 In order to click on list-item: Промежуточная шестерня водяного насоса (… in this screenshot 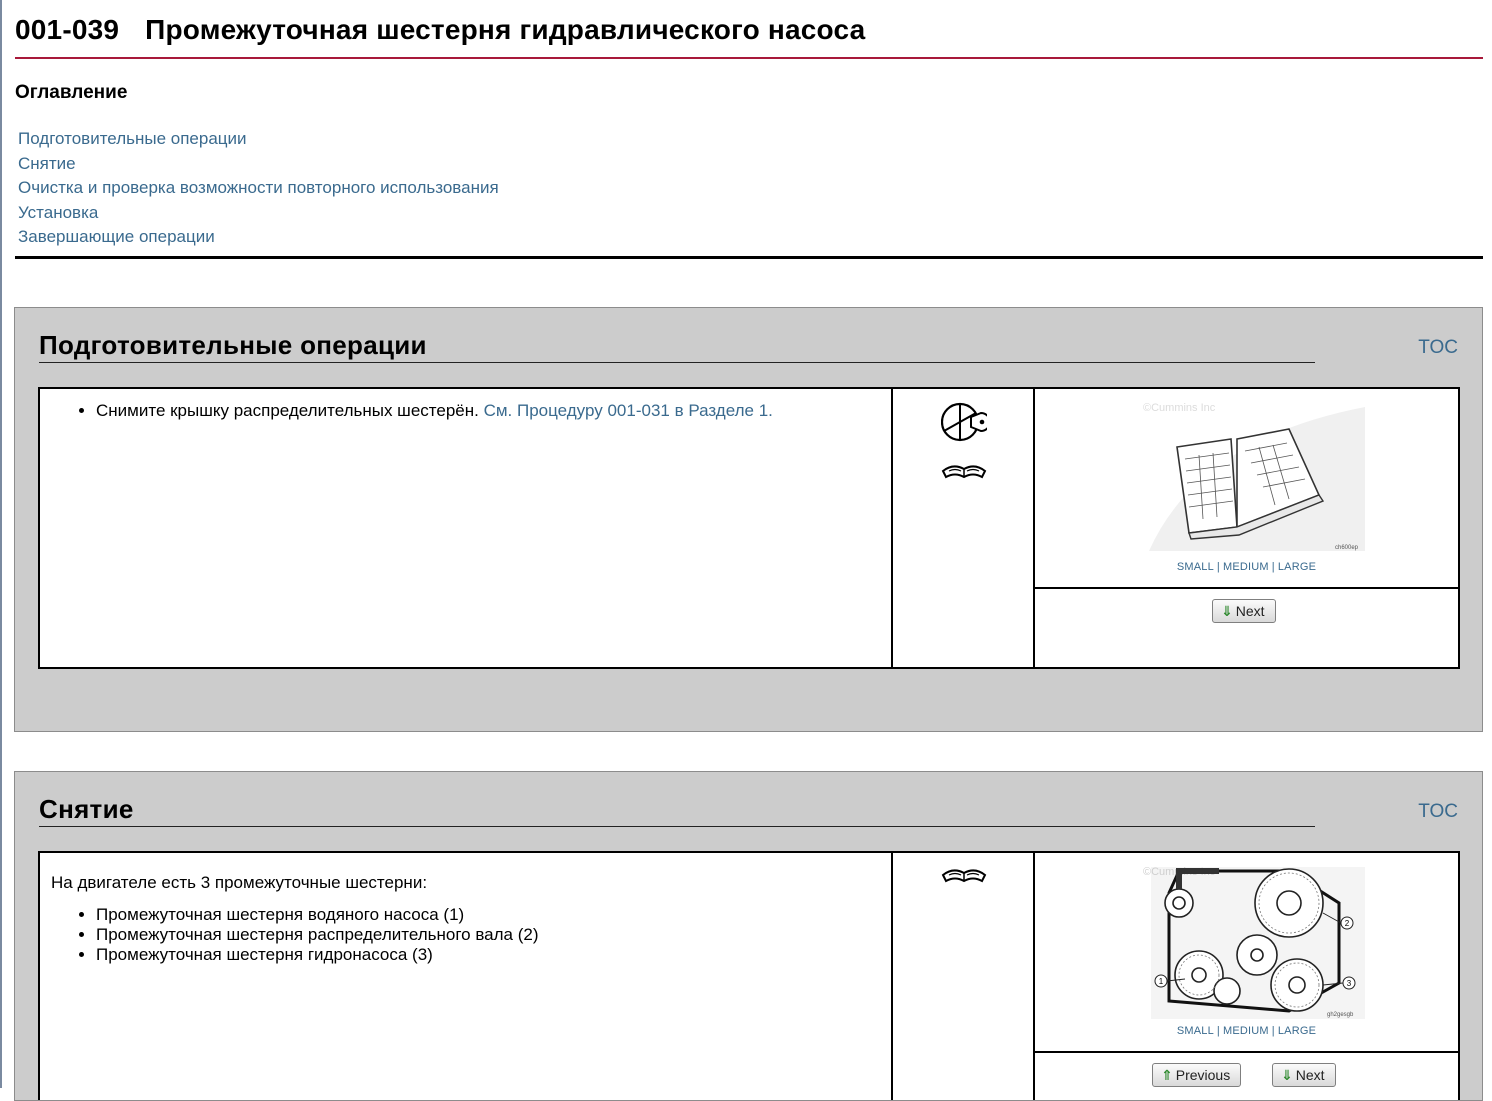, I will do `click(317, 915)`.